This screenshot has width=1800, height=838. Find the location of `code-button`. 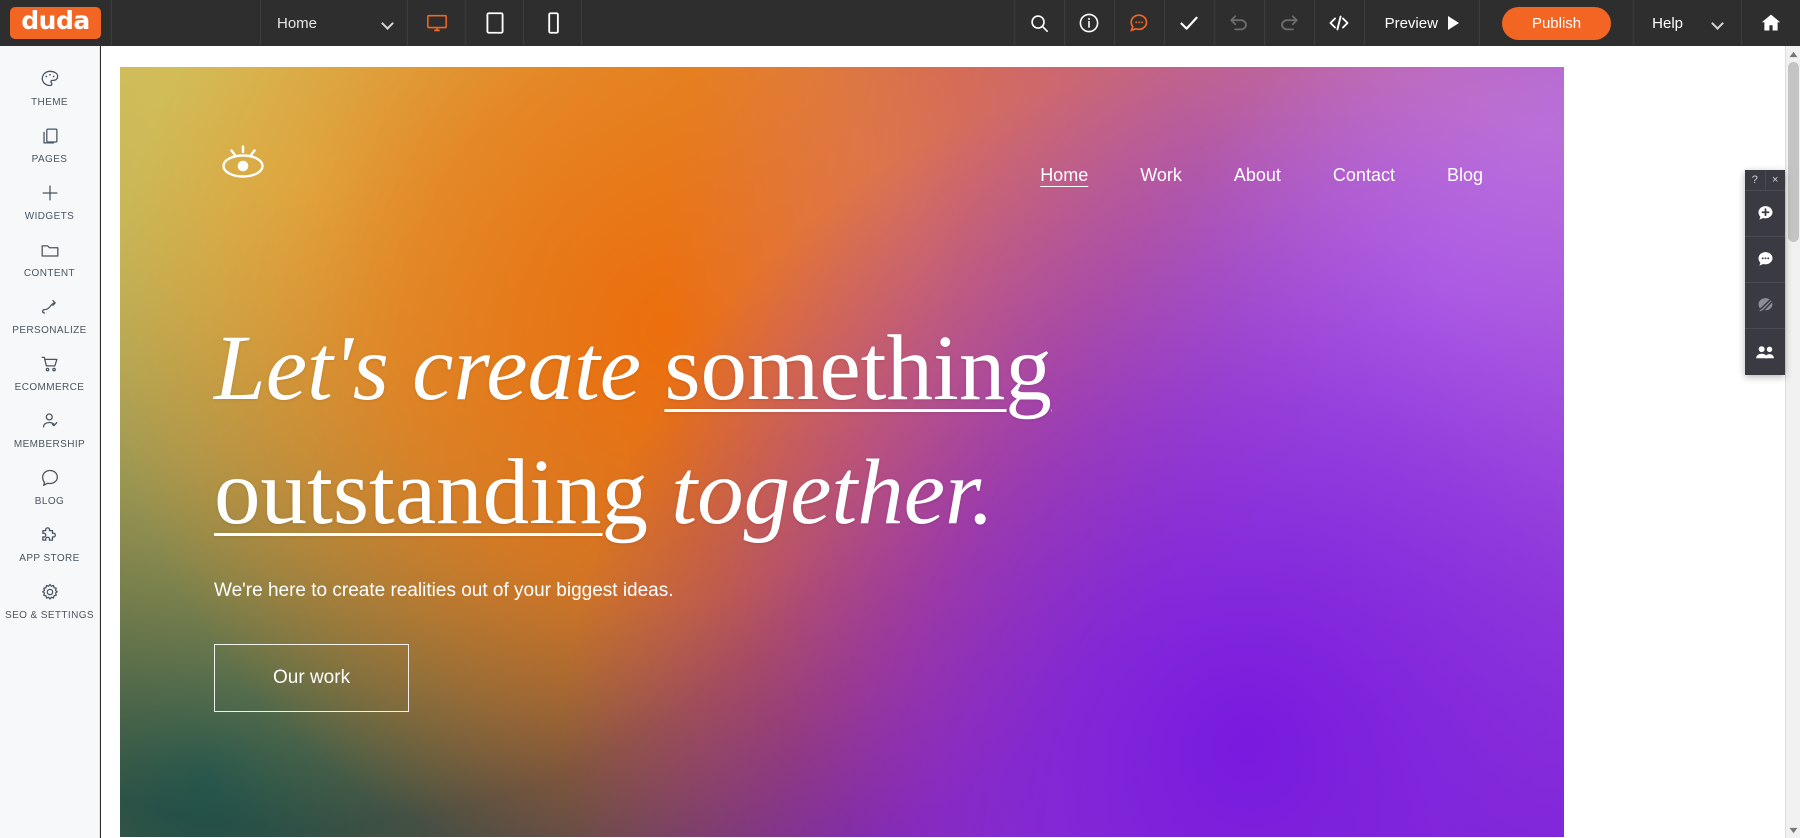

code-button is located at coordinates (1338, 23).